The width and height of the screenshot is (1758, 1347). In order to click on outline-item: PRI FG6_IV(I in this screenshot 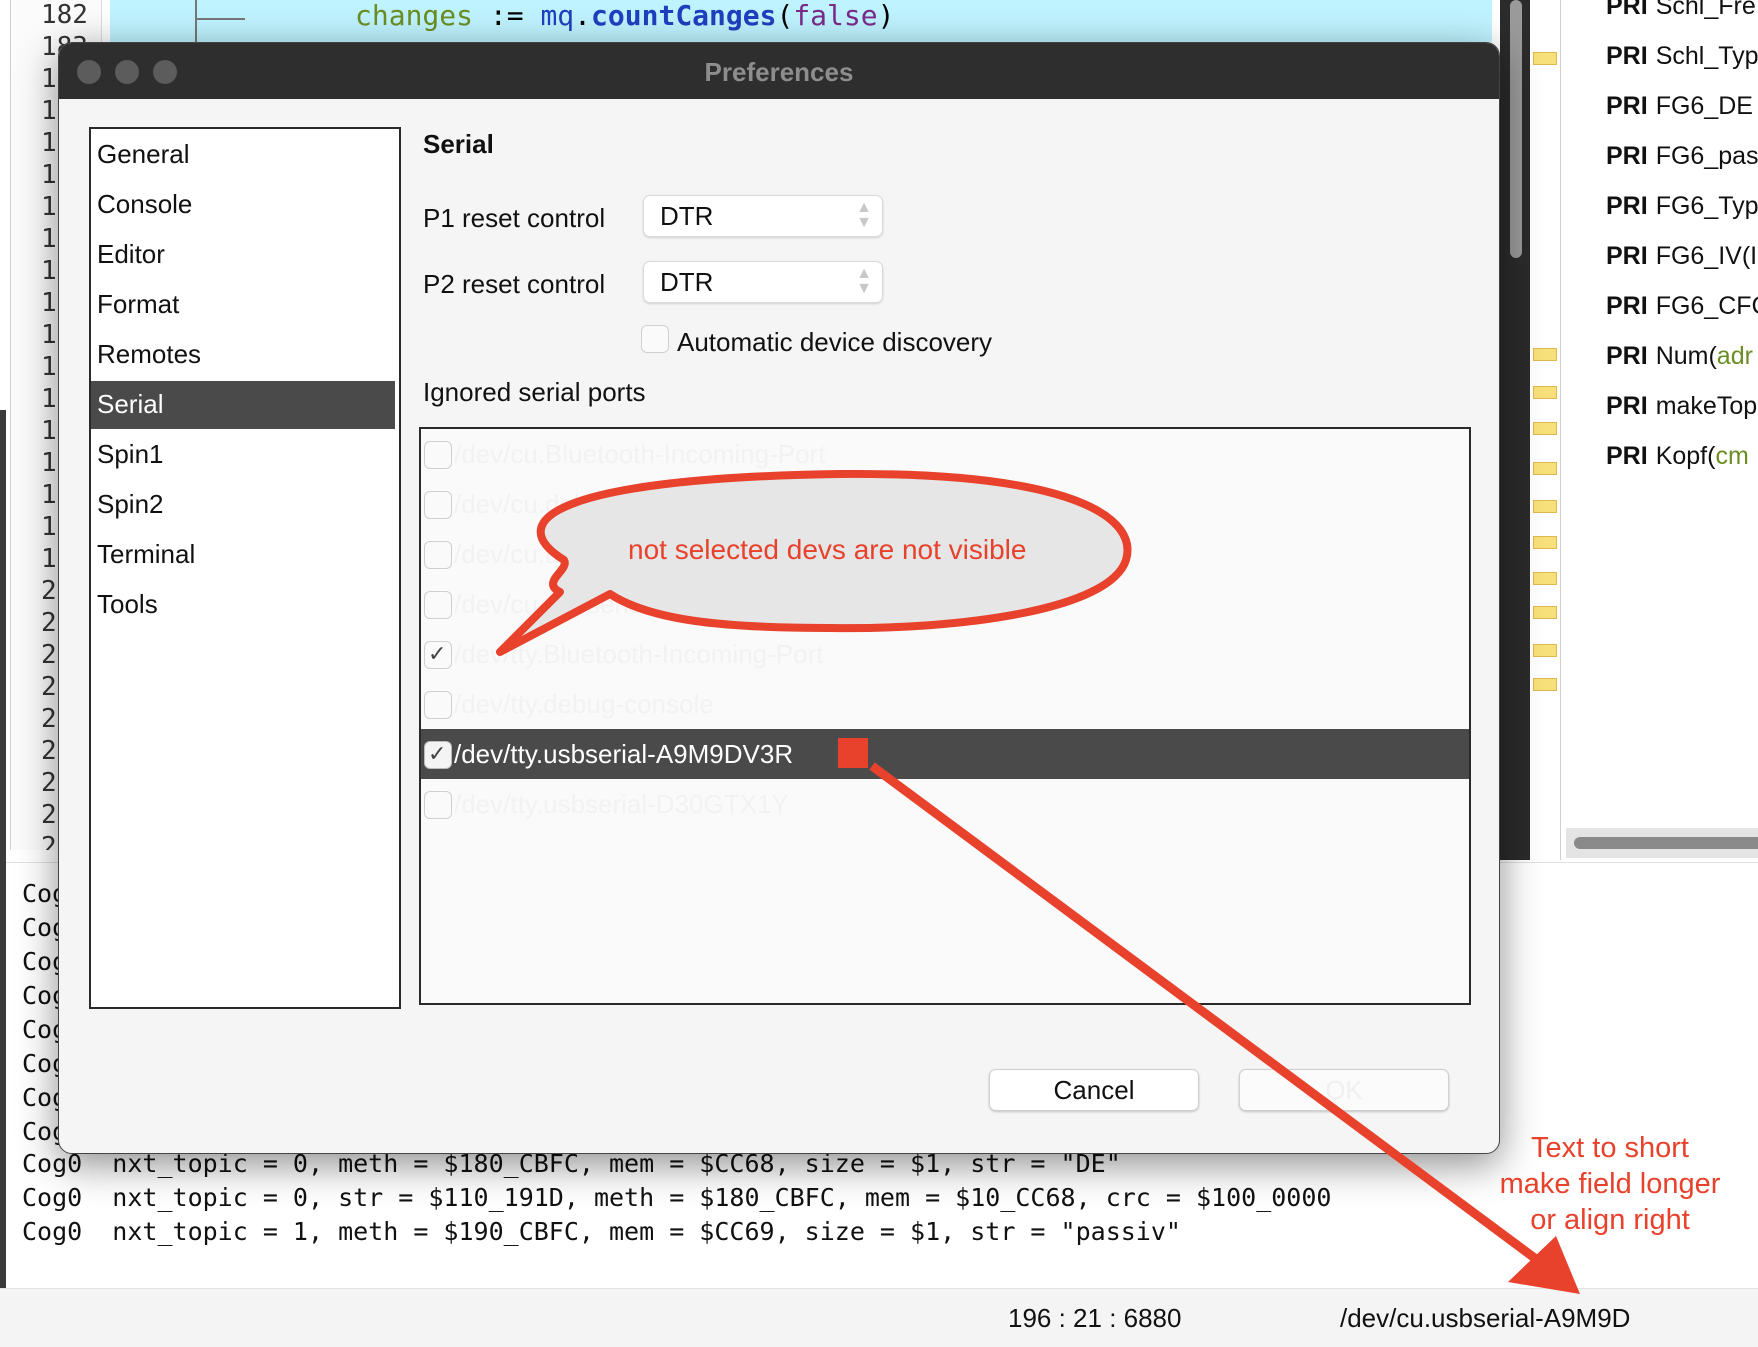, I will do `click(1681, 256)`.